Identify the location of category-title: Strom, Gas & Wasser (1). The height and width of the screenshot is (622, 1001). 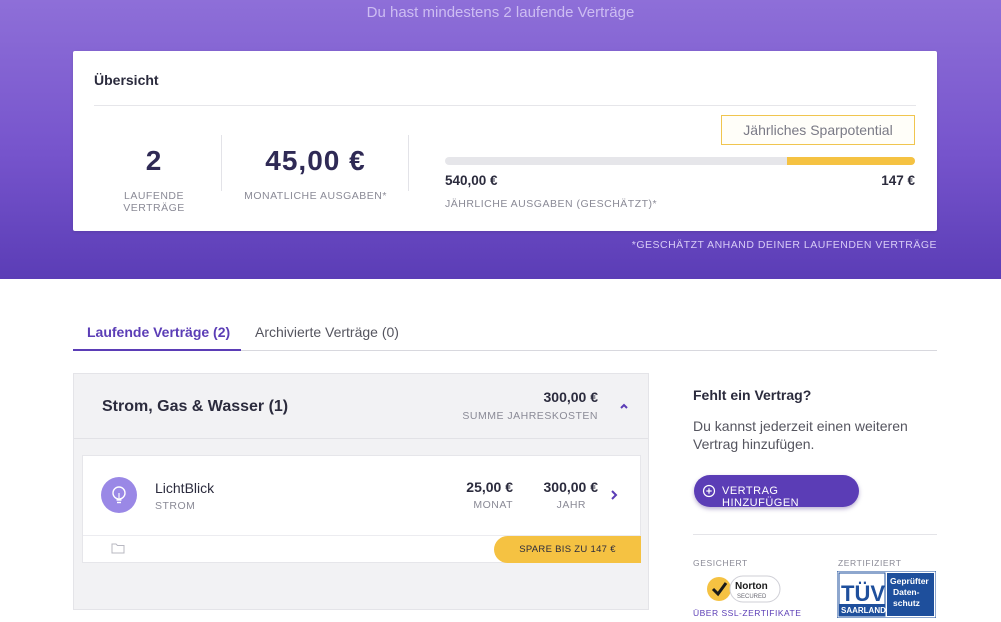
(195, 406).